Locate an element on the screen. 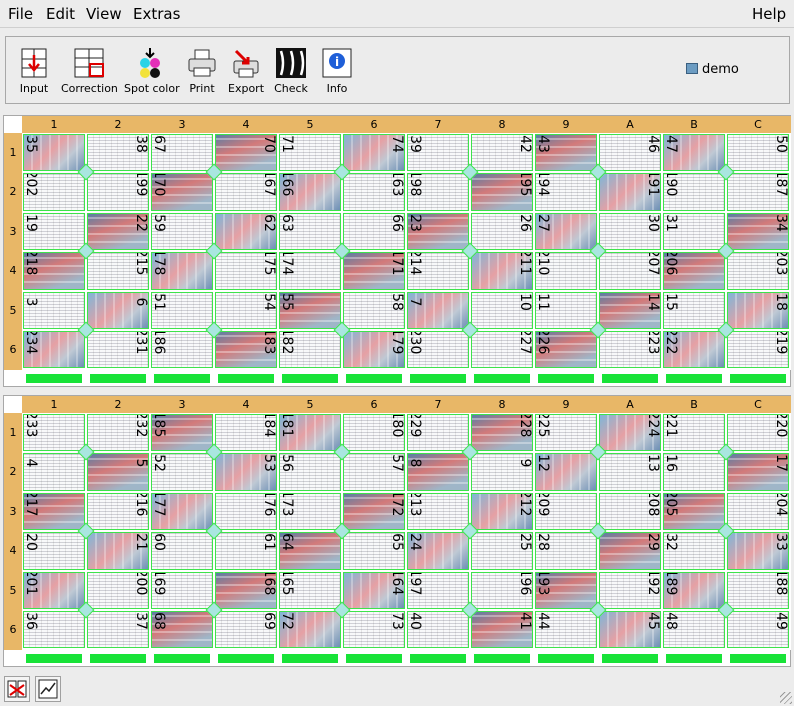 The image size is (794, 706). page-cell: 171 is located at coordinates (374, 271).